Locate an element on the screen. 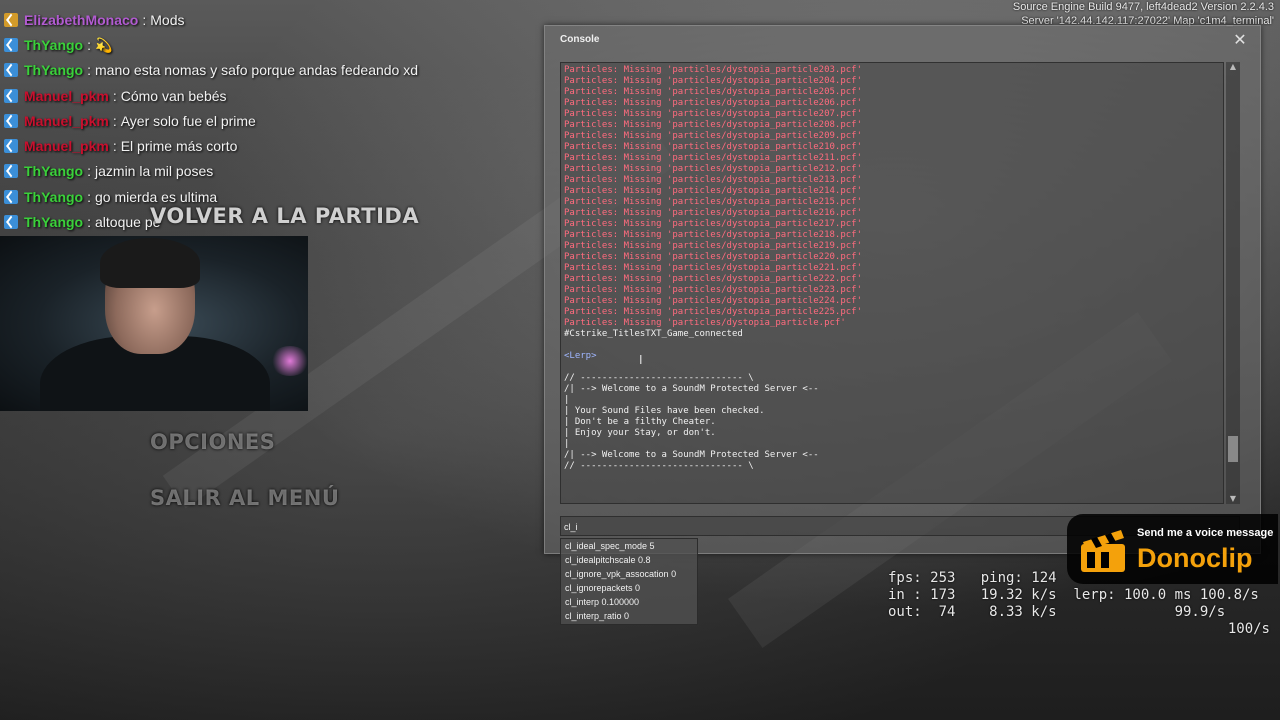 The height and width of the screenshot is (720, 1280). chat-text: Mods is located at coordinates (167, 20).